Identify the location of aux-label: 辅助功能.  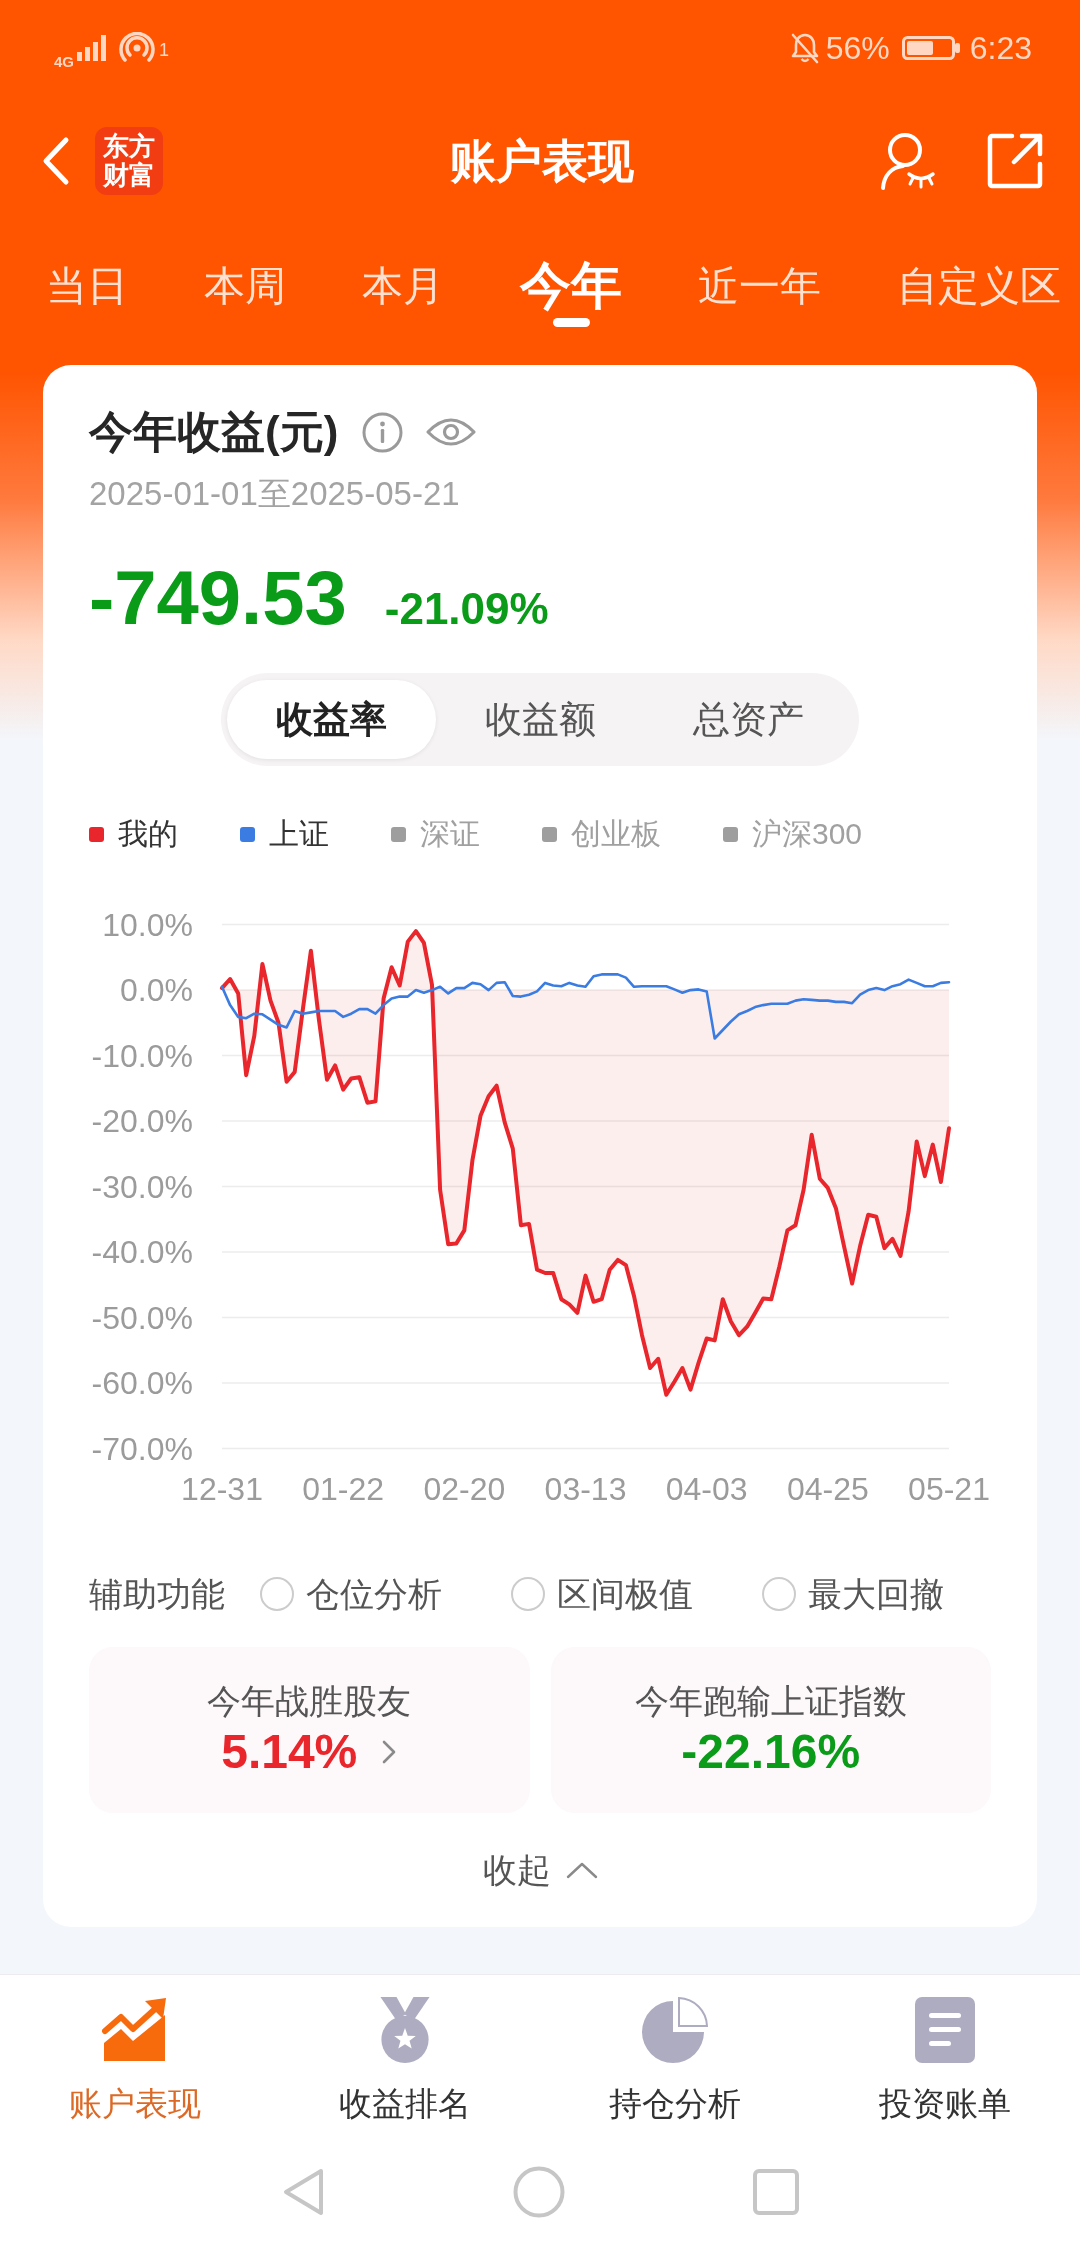
(157, 1594).